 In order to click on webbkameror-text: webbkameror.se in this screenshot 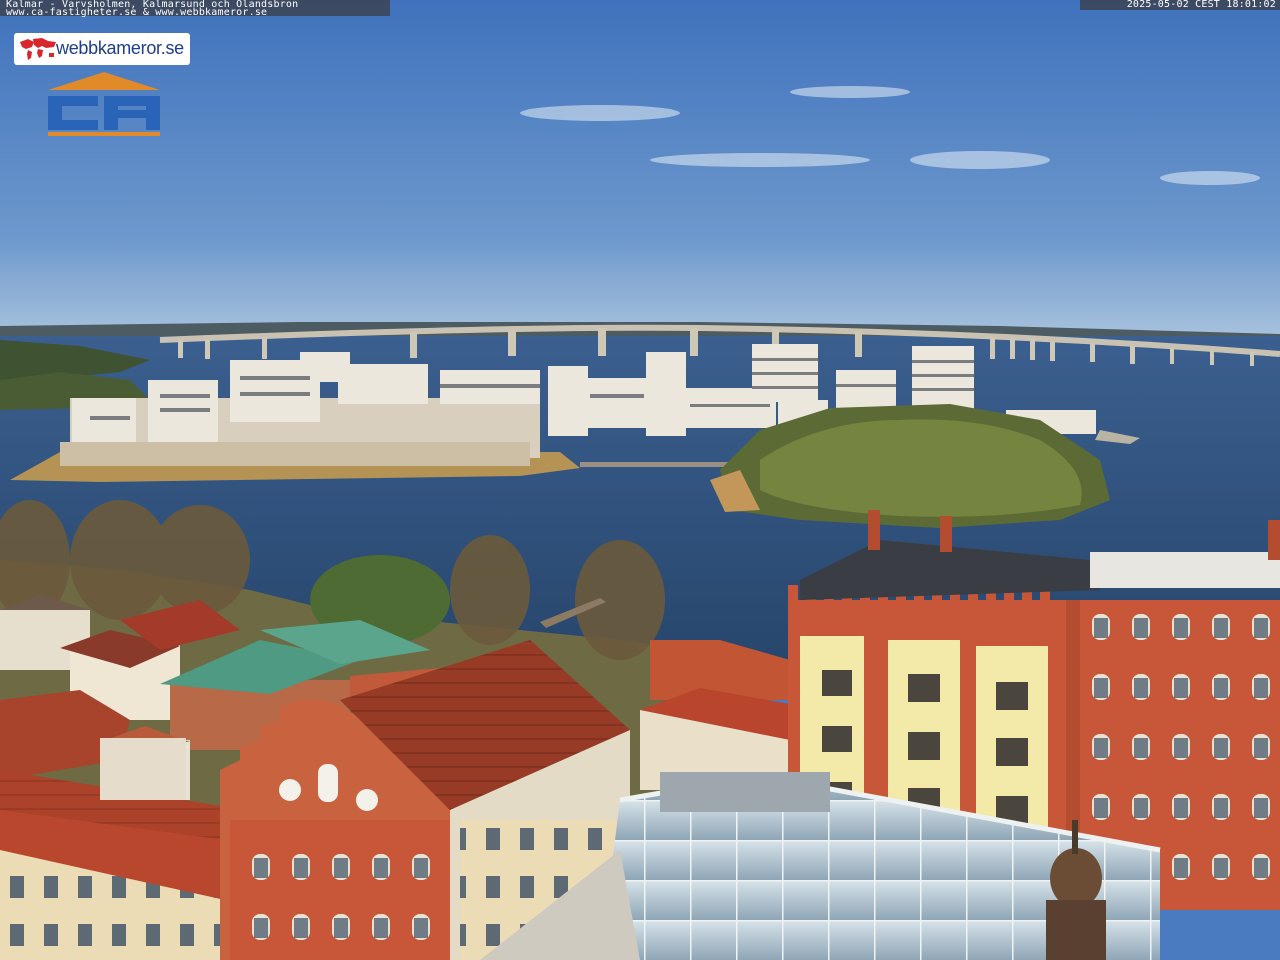, I will do `click(120, 48)`.